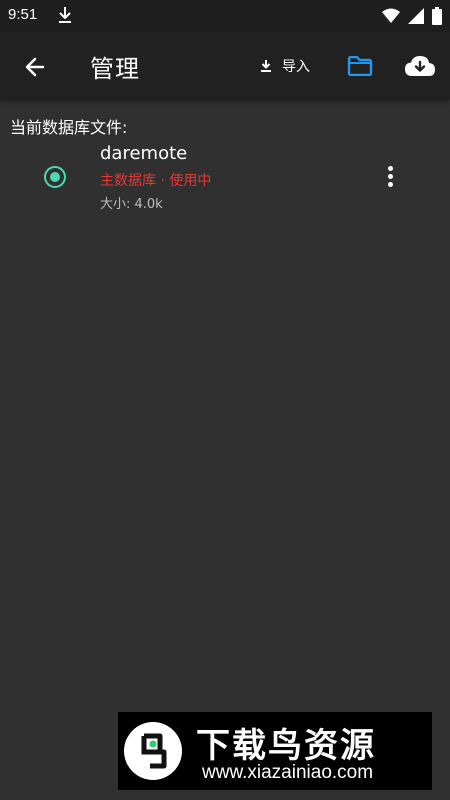  What do you see at coordinates (416, 16) in the screenshot?
I see `signal-icon` at bounding box center [416, 16].